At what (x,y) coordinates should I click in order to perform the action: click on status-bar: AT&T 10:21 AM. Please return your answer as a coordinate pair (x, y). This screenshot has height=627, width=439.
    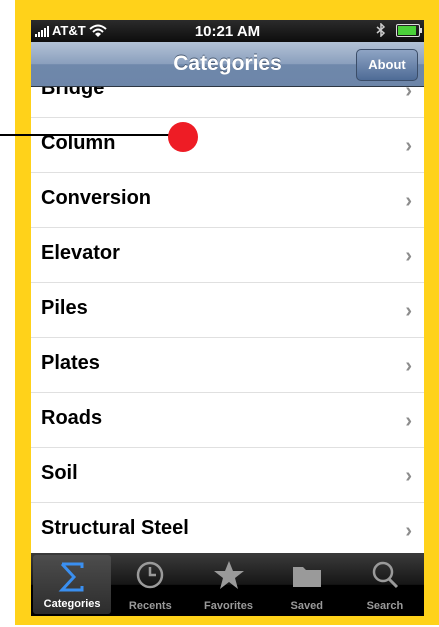
    Looking at the image, I should click on (227, 31).